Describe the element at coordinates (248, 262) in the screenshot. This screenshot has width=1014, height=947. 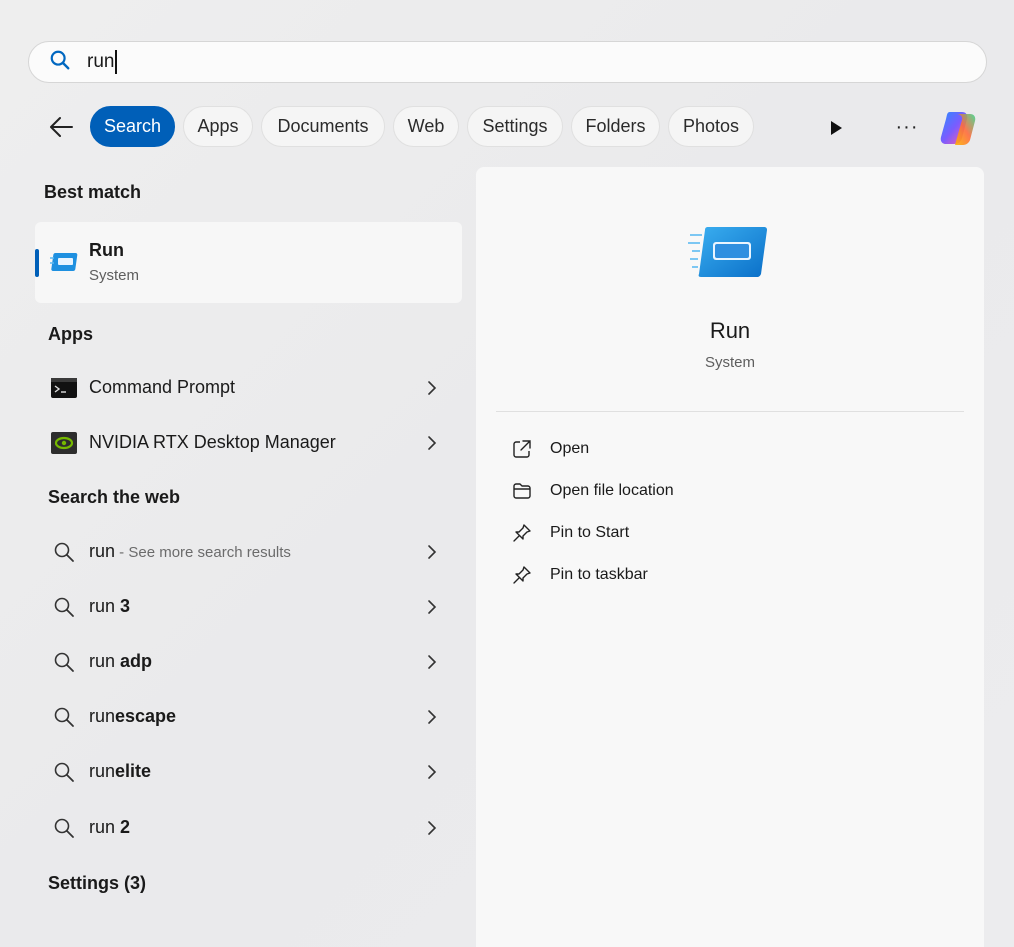
I see `best-match-item: Run System` at that location.